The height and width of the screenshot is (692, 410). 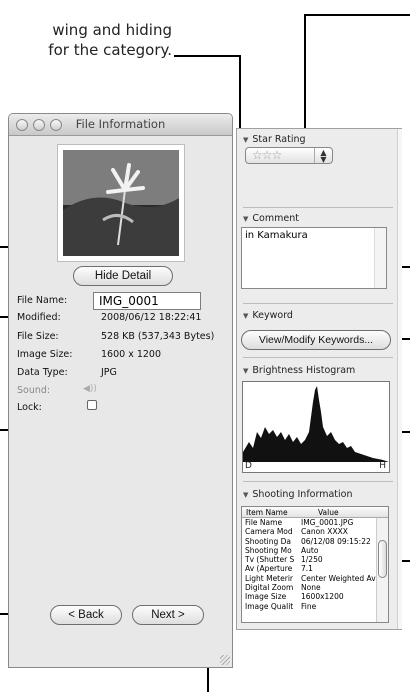 I want to click on shooting-info-title: Shooting Information, so click(x=302, y=494).